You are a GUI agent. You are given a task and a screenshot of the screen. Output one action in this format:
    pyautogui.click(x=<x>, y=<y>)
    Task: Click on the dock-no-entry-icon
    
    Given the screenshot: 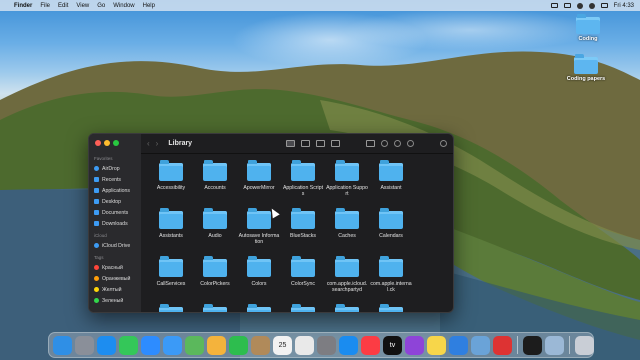 What is the action you would take?
    pyautogui.click(x=502, y=345)
    